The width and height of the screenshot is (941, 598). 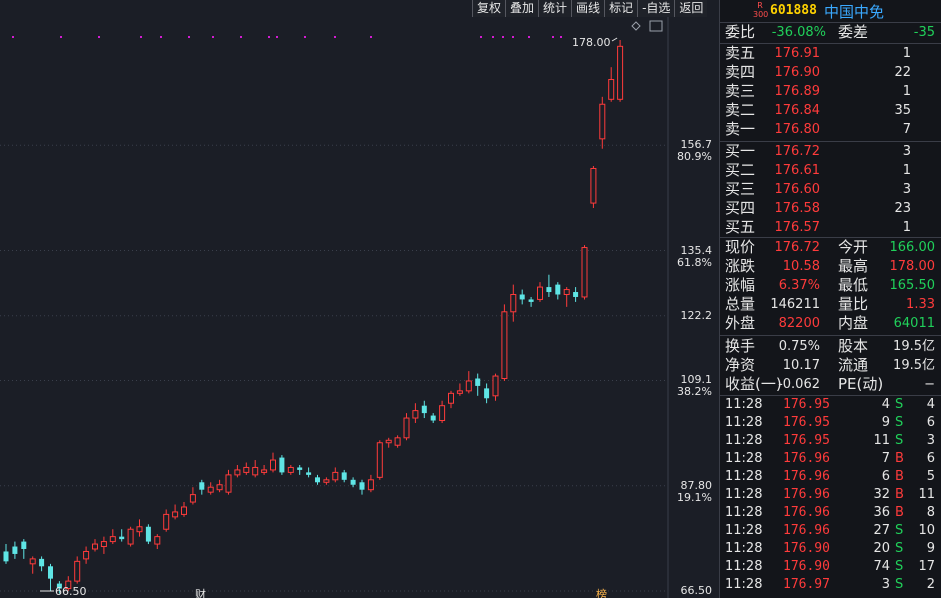 What do you see at coordinates (833, 567) in the screenshot?
I see `tick-row: 11:28 176.90 74 S 17` at bounding box center [833, 567].